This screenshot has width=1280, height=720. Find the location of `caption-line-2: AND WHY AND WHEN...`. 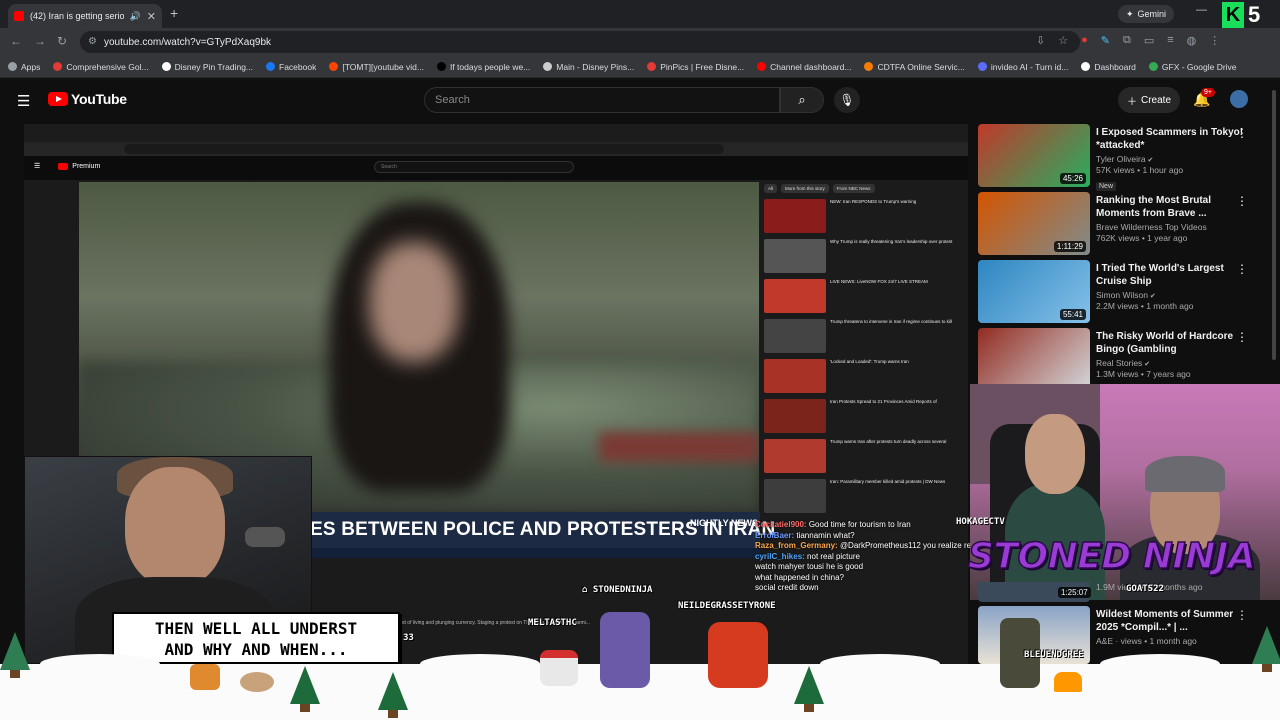

caption-line-2: AND WHY AND WHEN... is located at coordinates (256, 649).